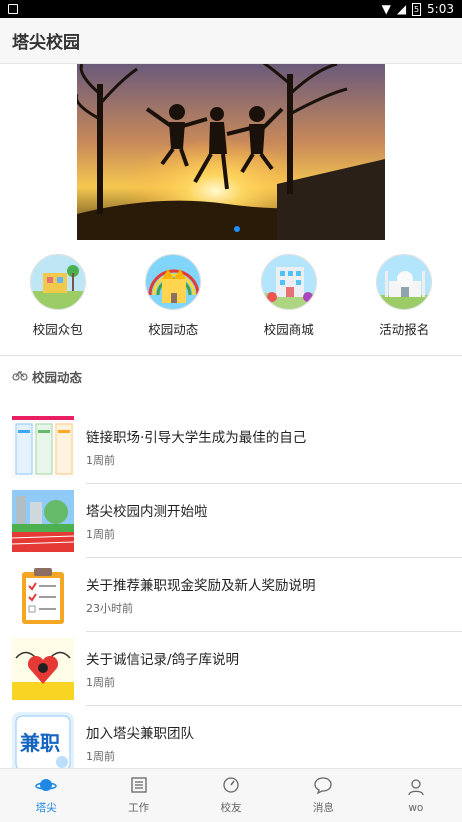  What do you see at coordinates (323, 786) in the screenshot?
I see `chat-icon` at bounding box center [323, 786].